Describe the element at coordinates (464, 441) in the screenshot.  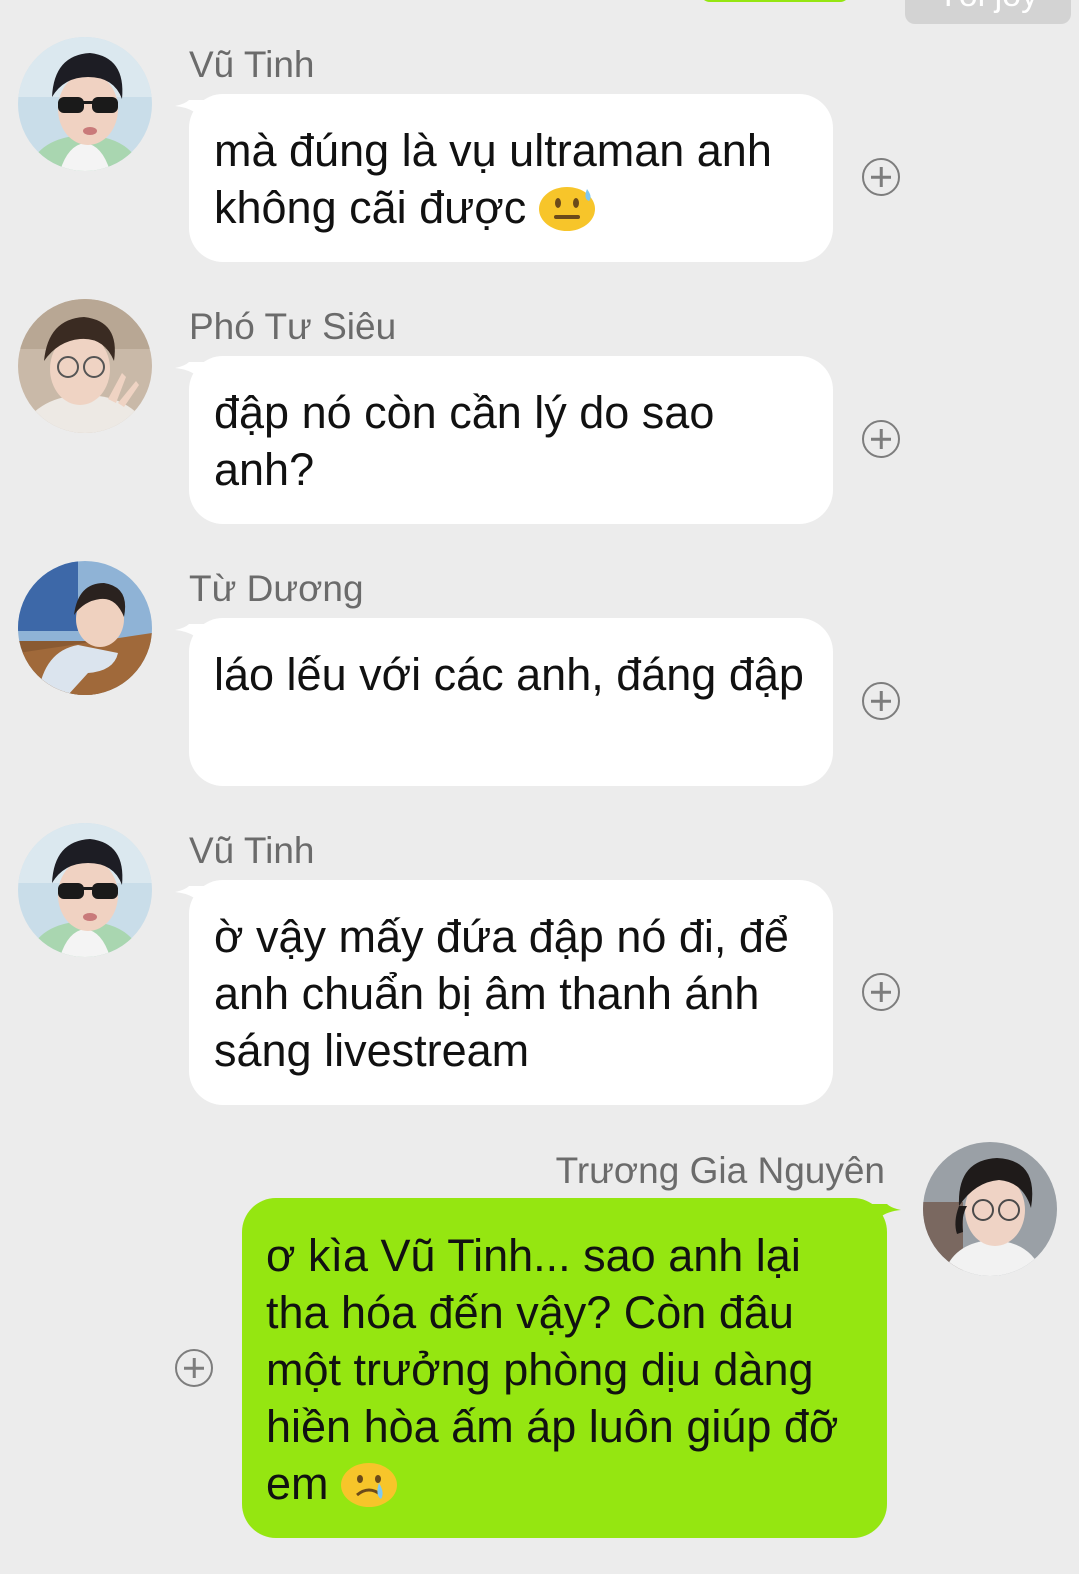
I see `message-text: đập nó còn cần lý do sao anh?` at that location.